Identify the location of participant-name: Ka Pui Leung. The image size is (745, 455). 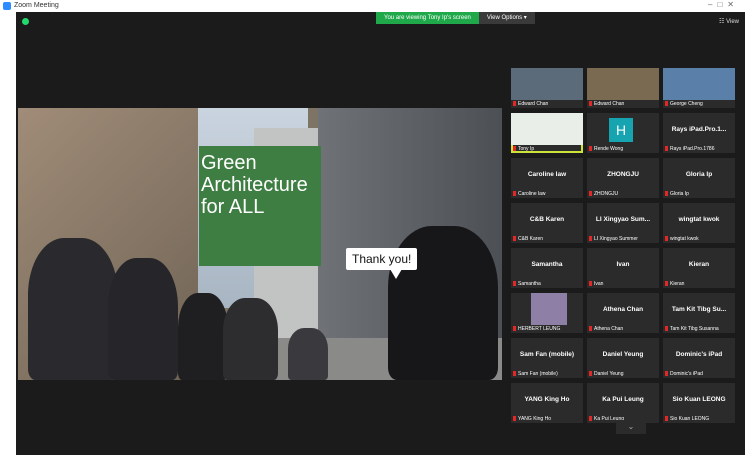
(623, 399).